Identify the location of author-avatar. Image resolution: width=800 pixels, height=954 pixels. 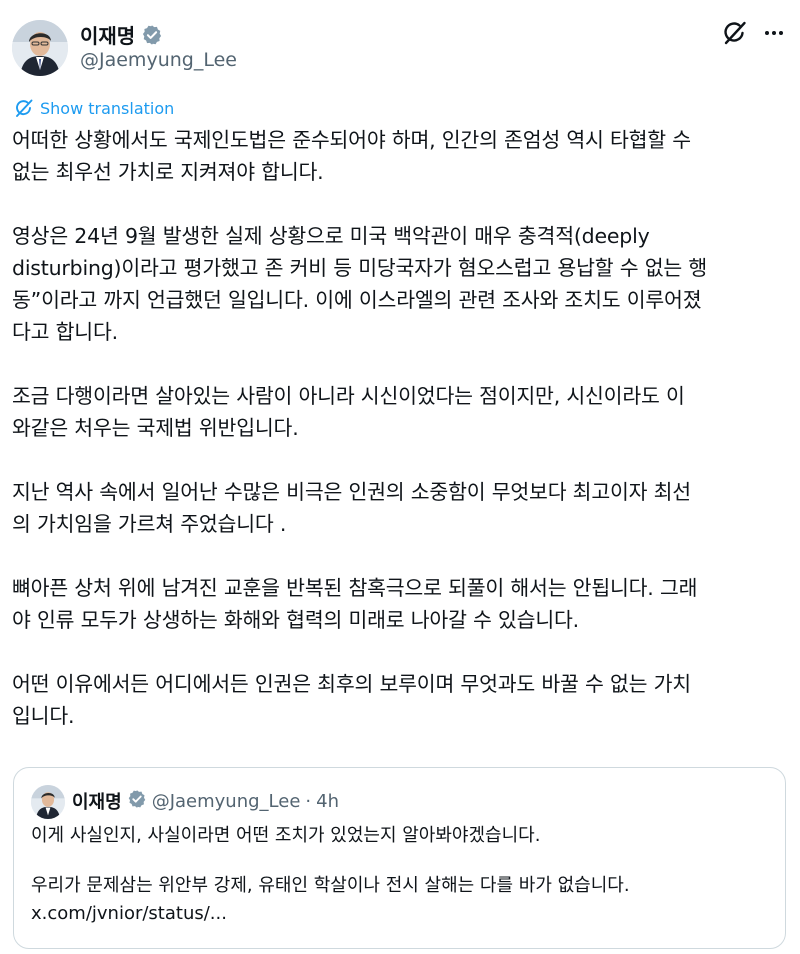
(40, 48).